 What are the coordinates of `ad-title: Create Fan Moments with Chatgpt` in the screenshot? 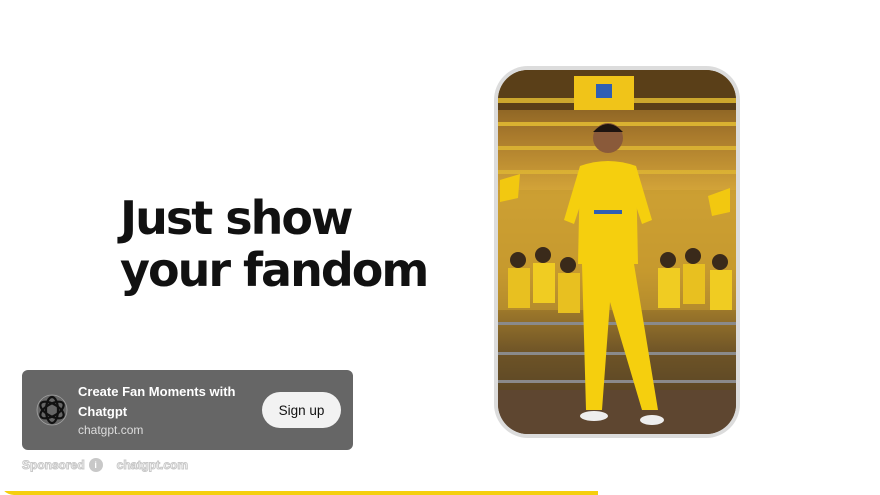 It's located at (168, 402).